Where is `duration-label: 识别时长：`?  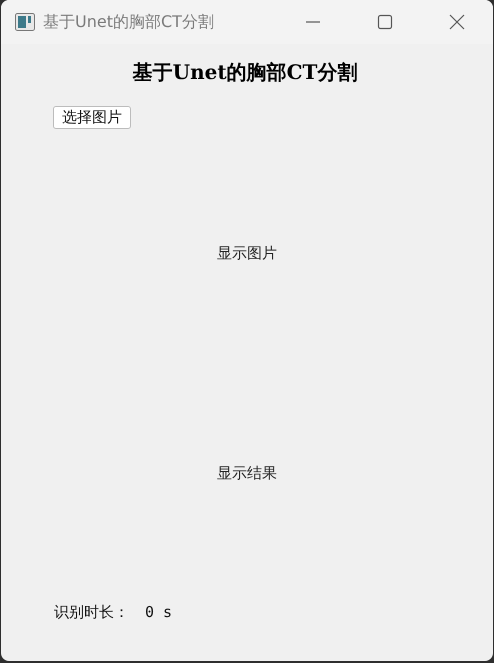 duration-label: 识别时长： is located at coordinates (91, 612).